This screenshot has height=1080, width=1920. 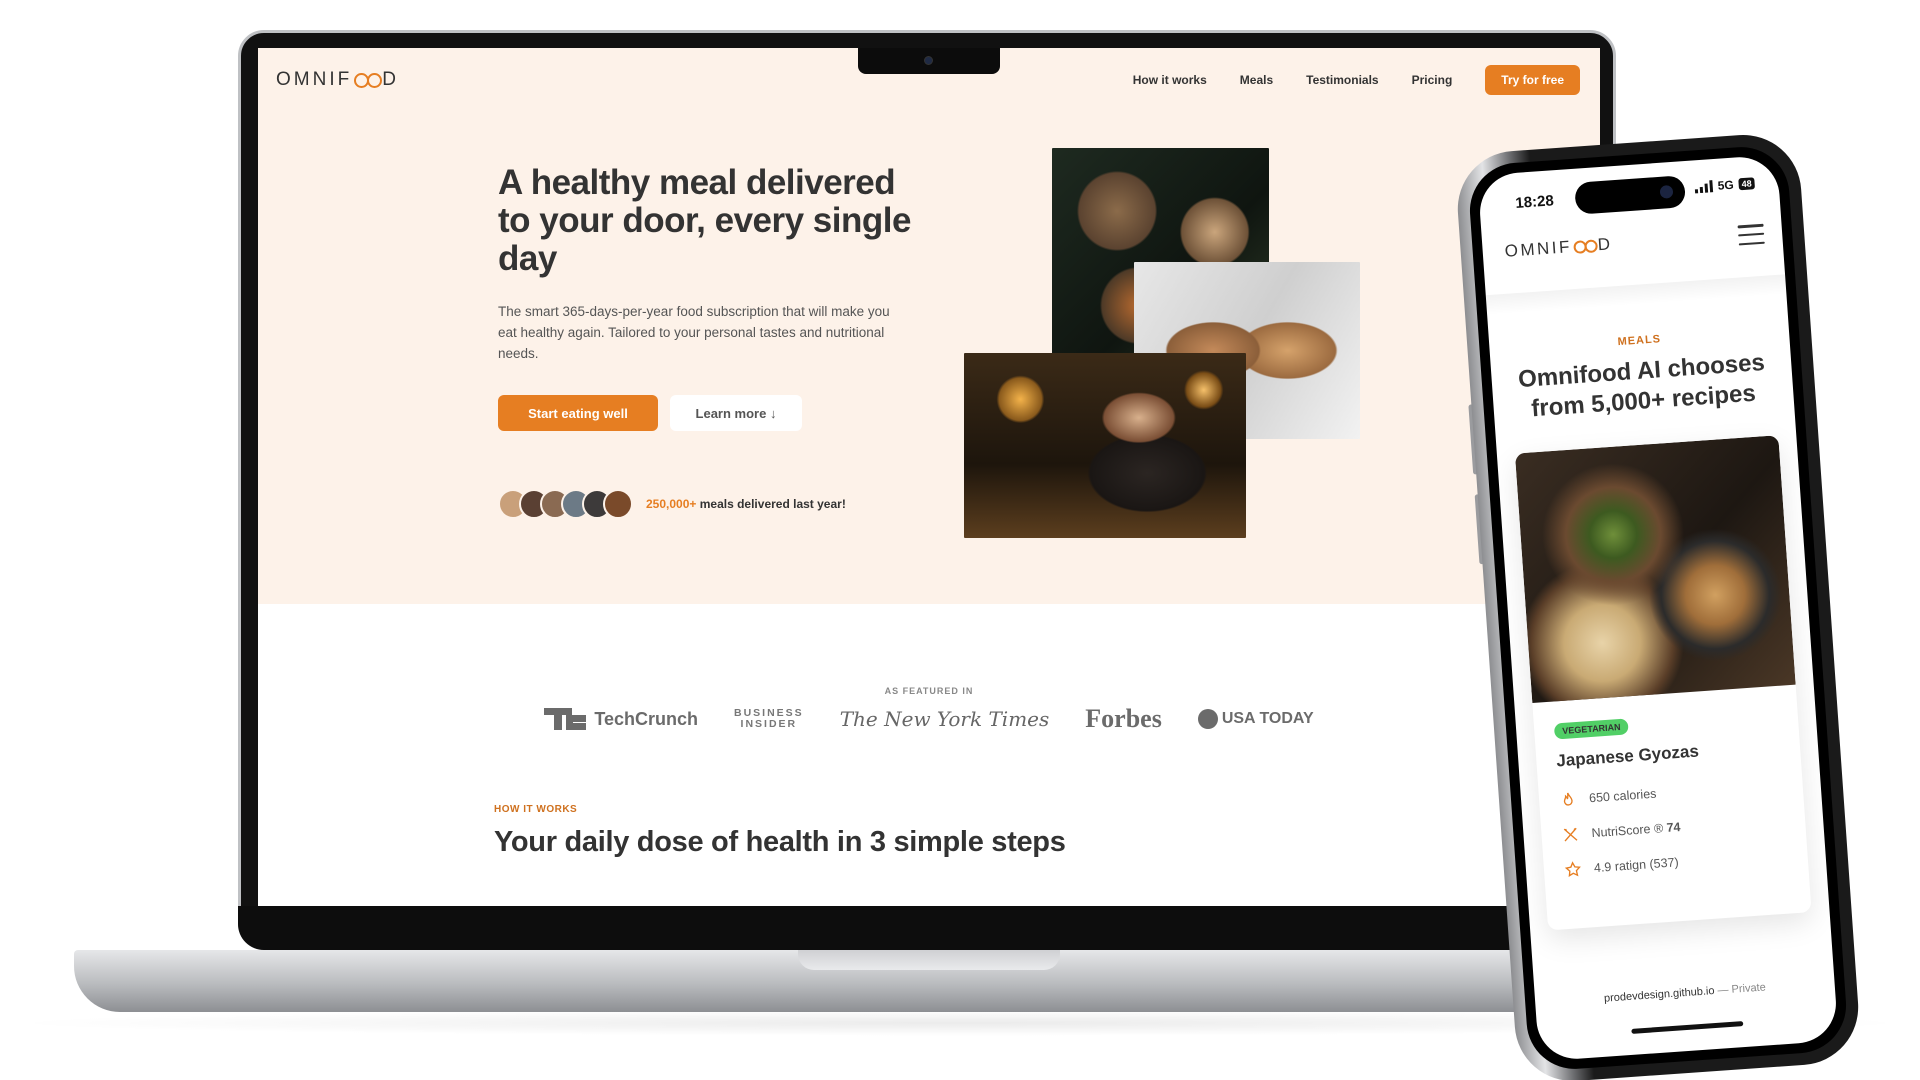 I want to click on rating-text: 4.9 ratign (537), so click(x=1636, y=865).